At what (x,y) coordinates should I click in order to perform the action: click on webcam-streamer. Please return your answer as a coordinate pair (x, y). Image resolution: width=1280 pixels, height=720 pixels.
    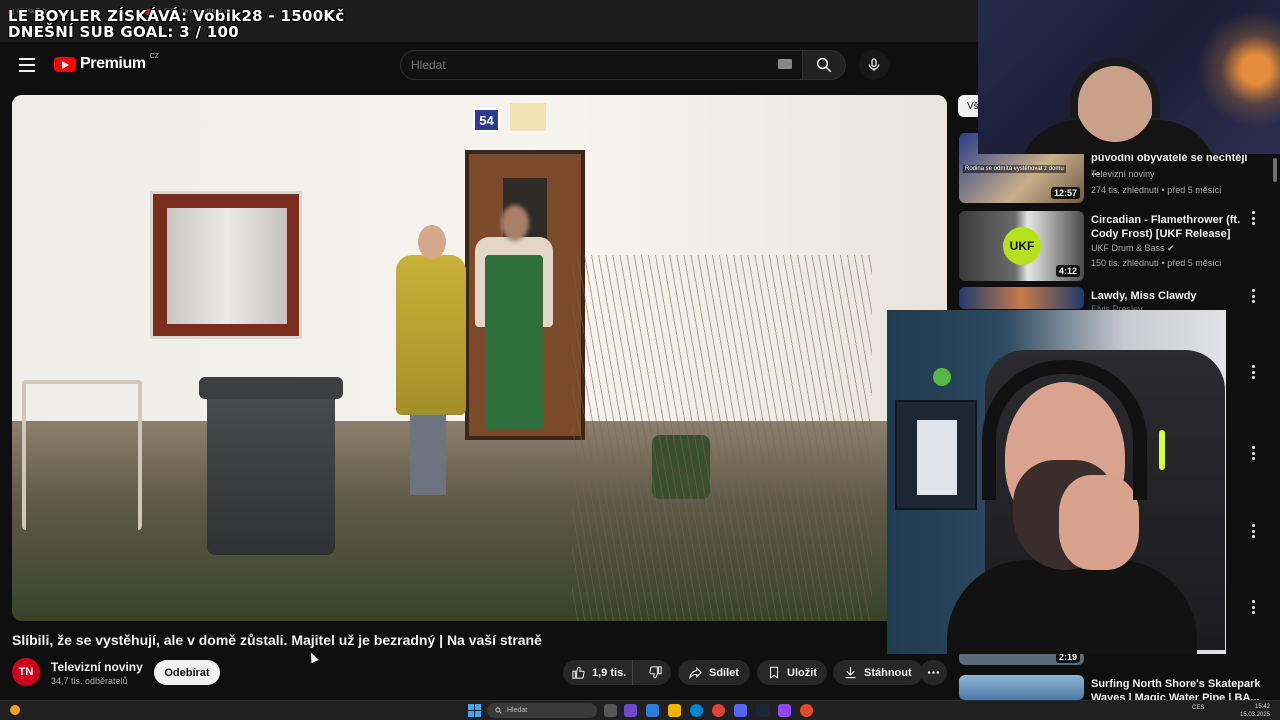
    Looking at the image, I should click on (1056, 482).